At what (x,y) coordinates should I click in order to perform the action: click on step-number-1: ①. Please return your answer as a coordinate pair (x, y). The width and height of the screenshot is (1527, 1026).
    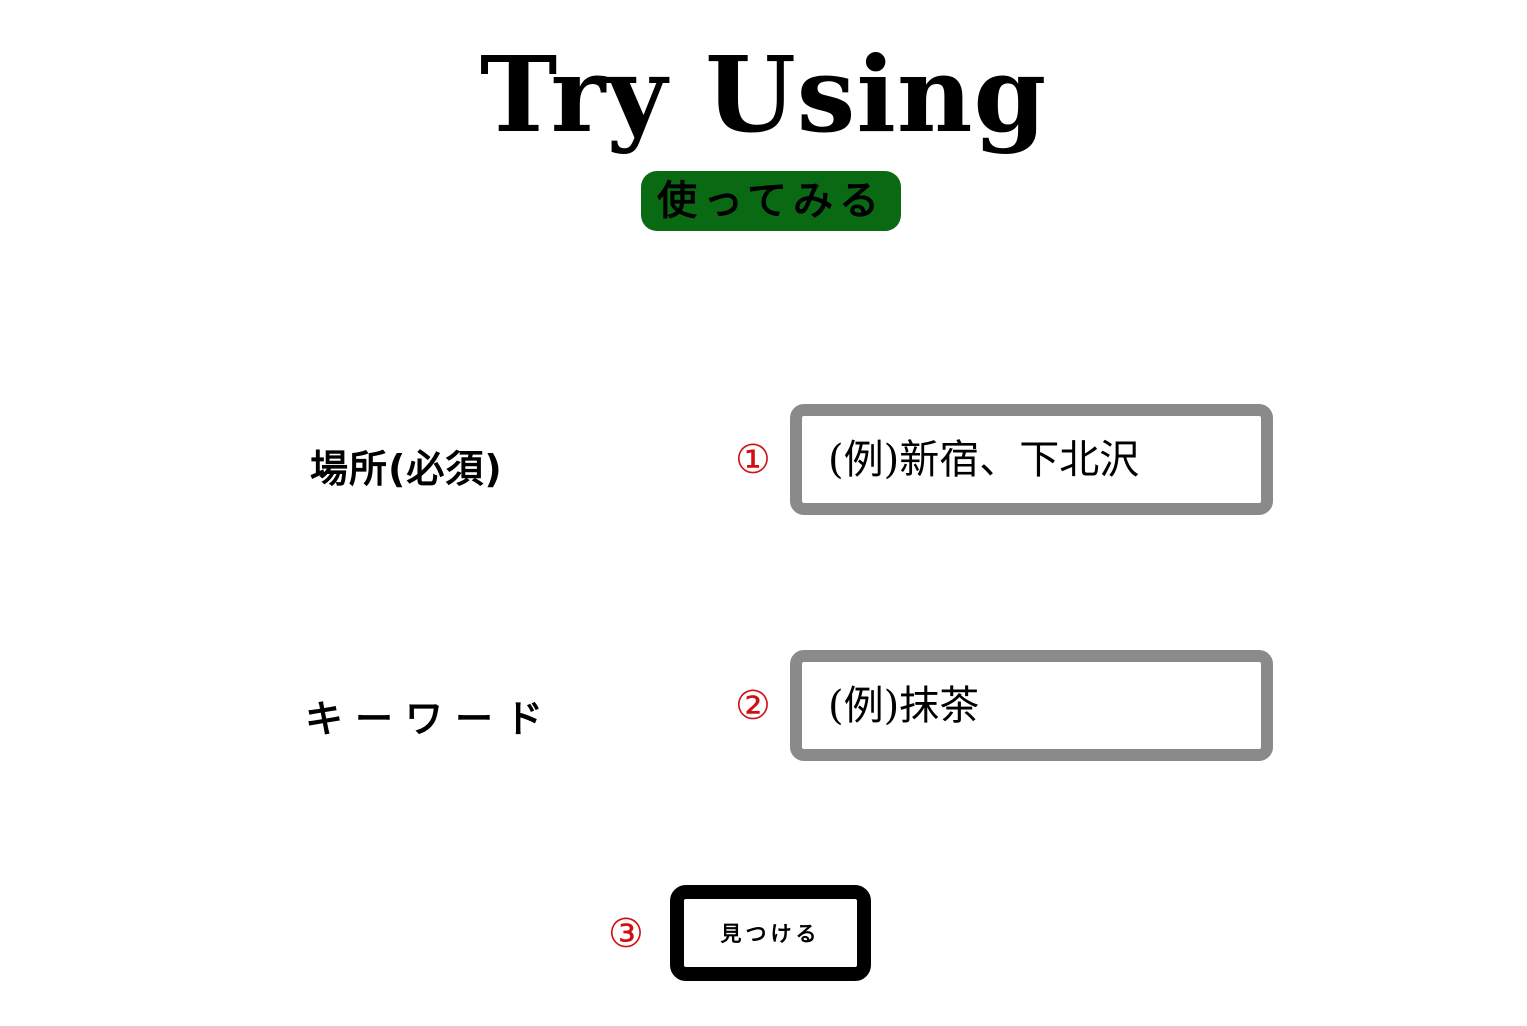
    Looking at the image, I should click on (753, 460).